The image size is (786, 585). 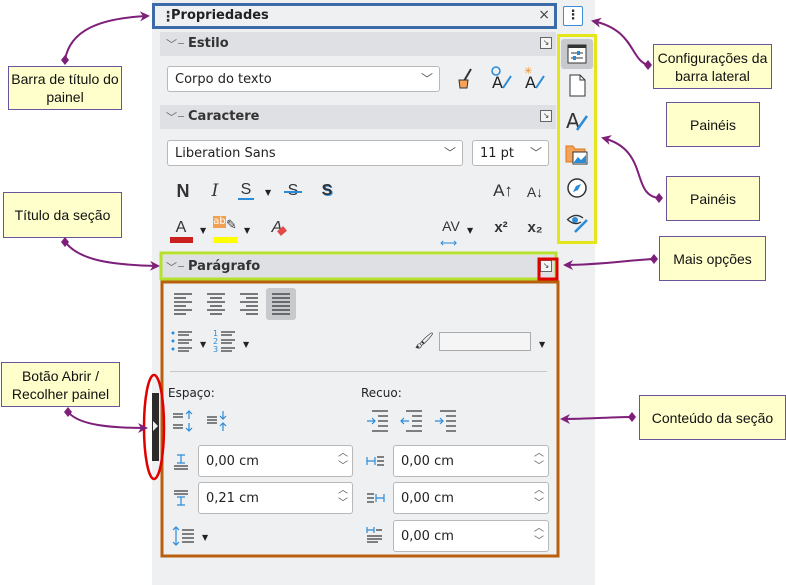 What do you see at coordinates (358, 44) in the screenshot?
I see `section-header-estilo: ﹀ Estilo ↘` at bounding box center [358, 44].